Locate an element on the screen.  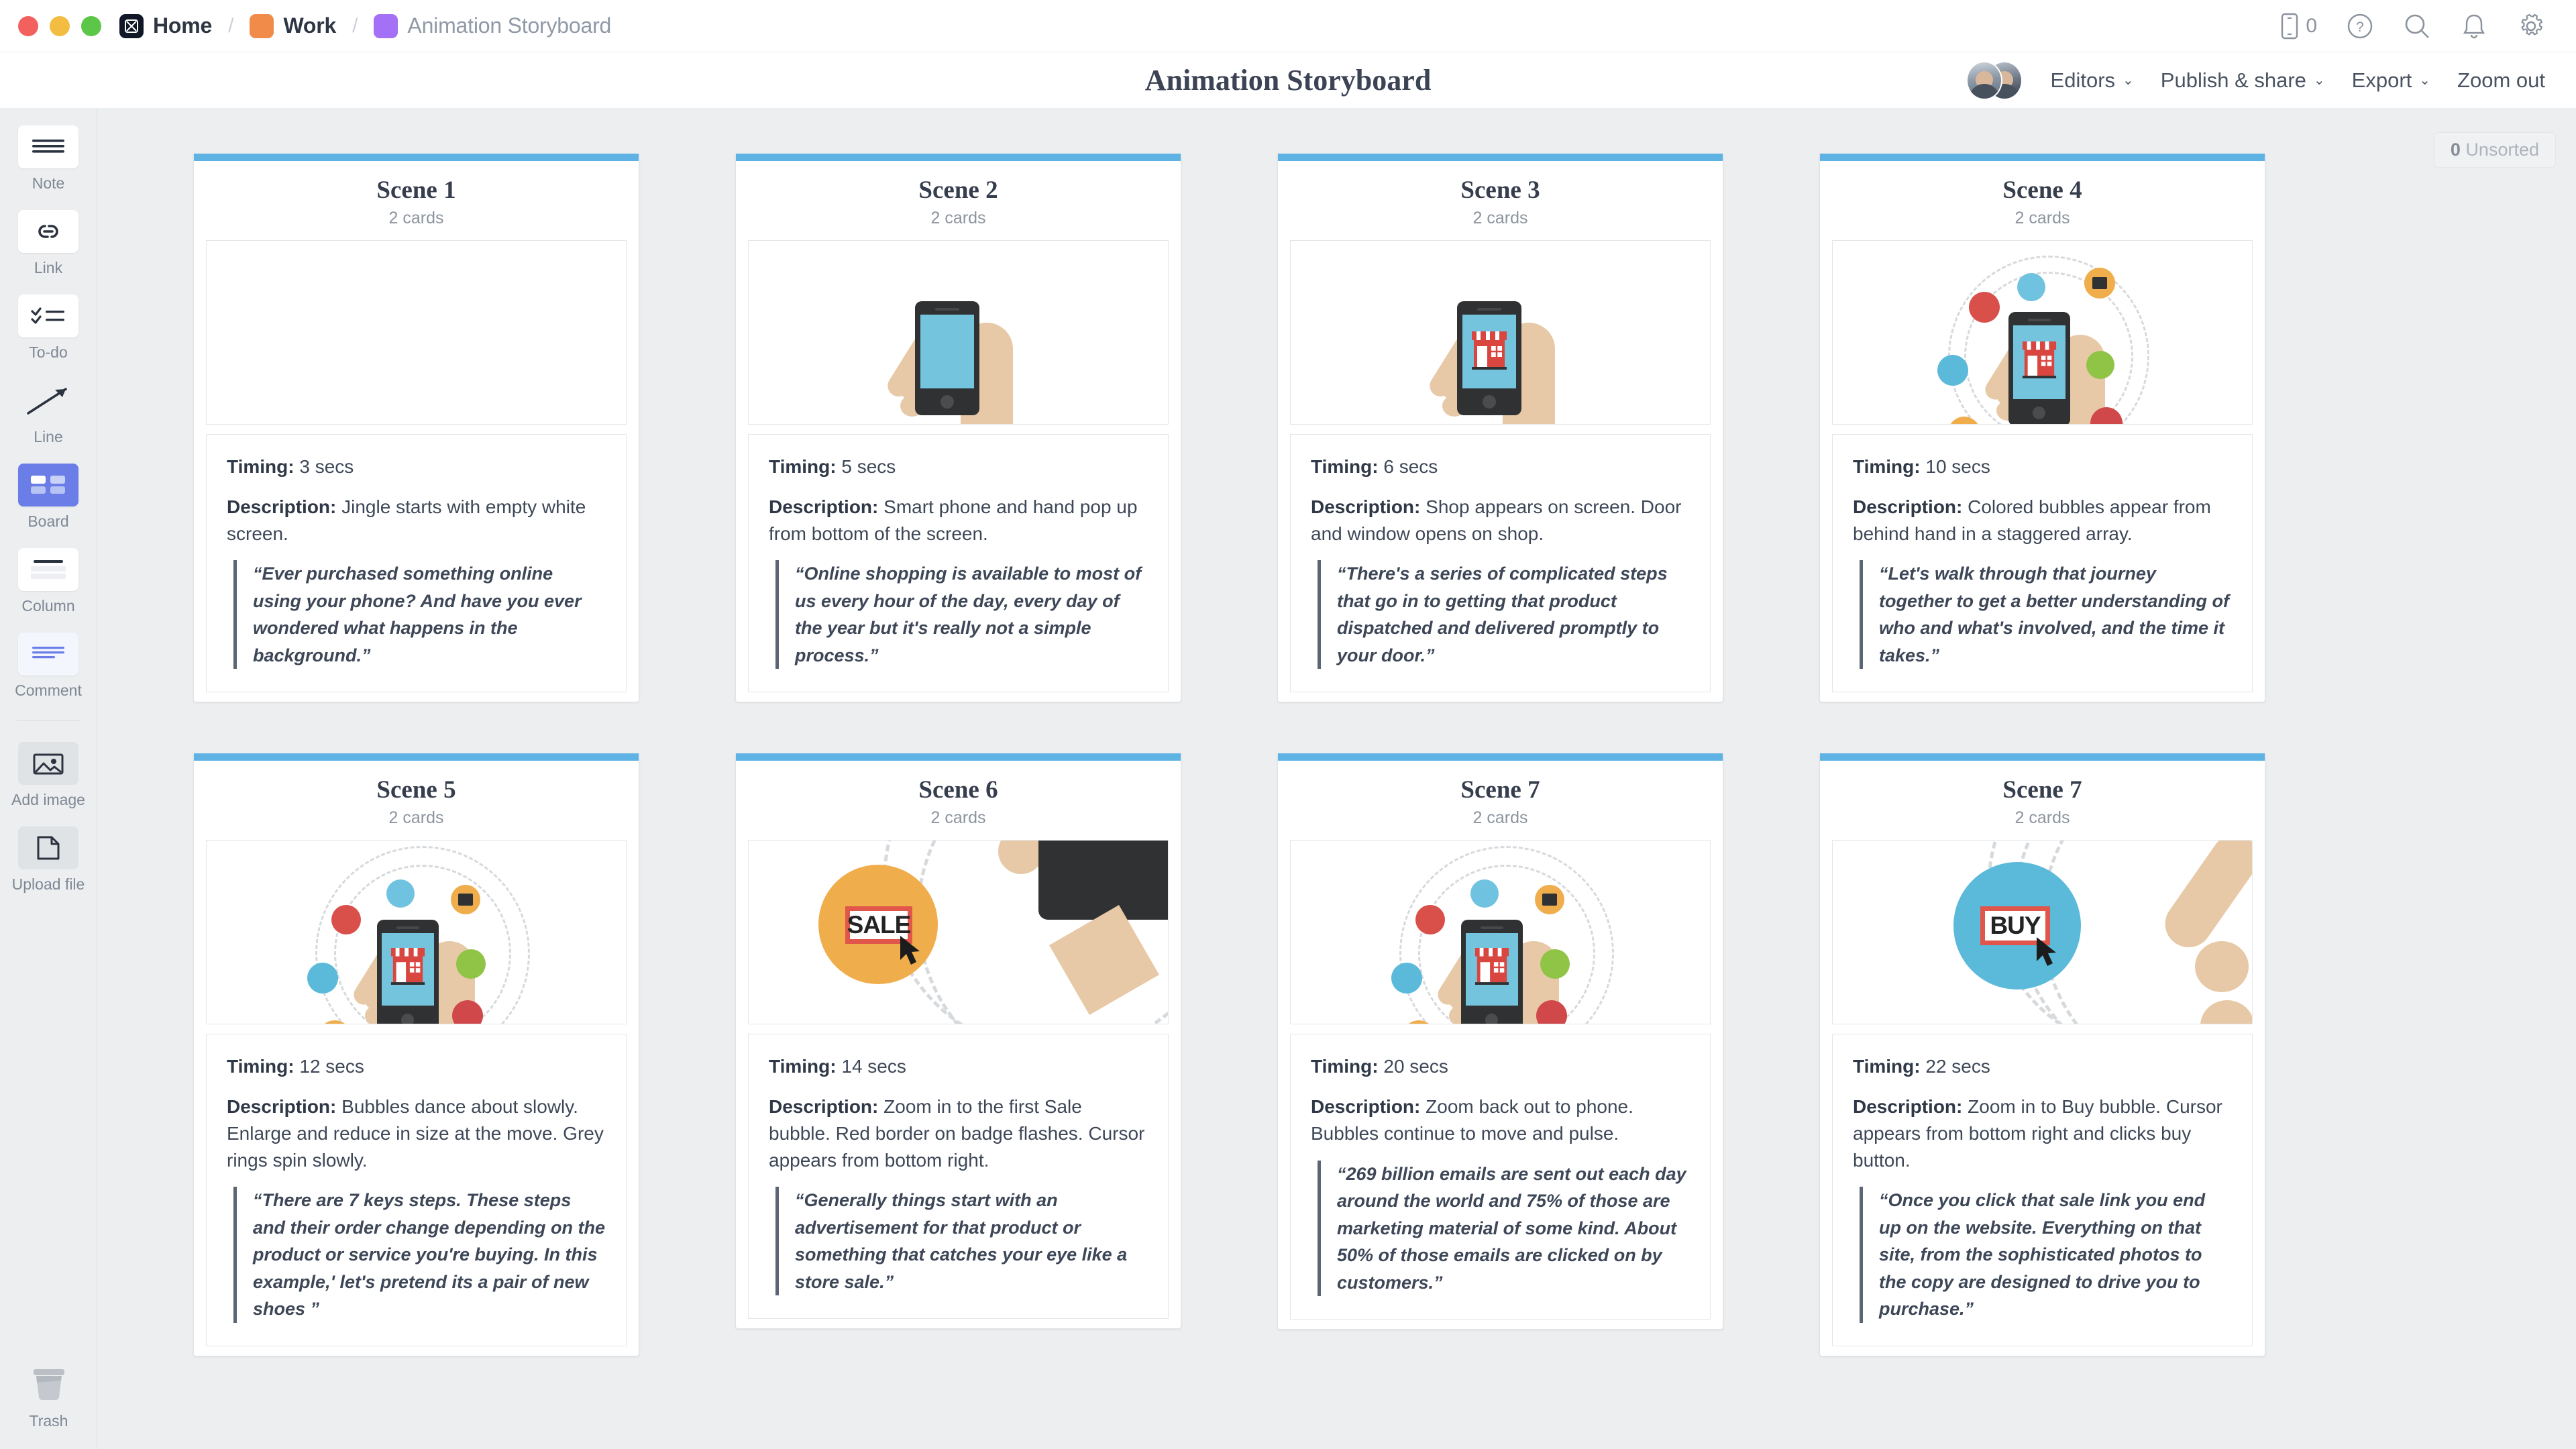
editor-avatars is located at coordinates (1995, 80).